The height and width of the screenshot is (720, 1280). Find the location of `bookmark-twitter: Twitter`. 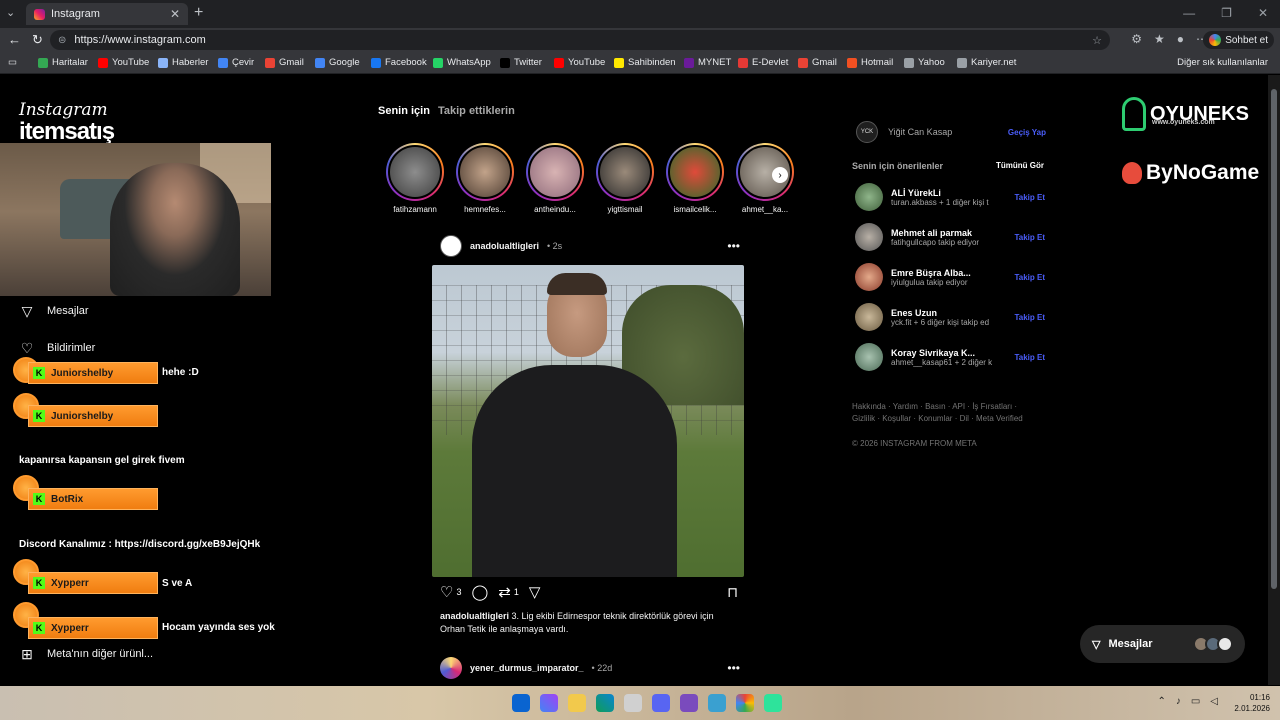

bookmark-twitter: Twitter is located at coordinates (521, 62).